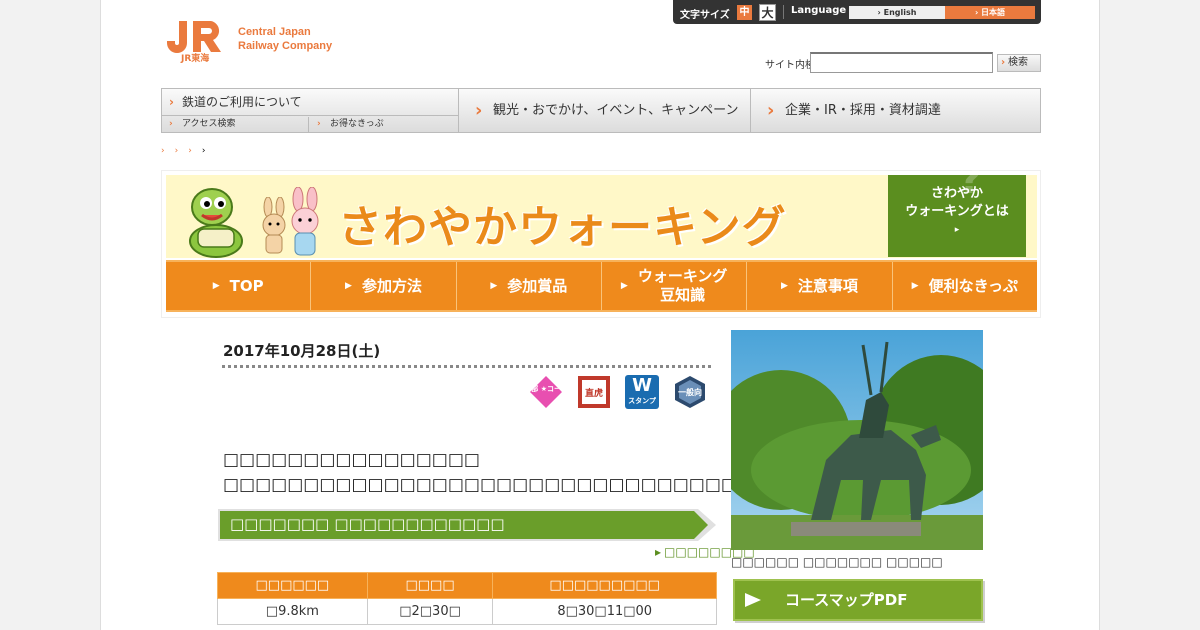  What do you see at coordinates (537, 285) in the screenshot?
I see `subnav-label: 参加賞品` at bounding box center [537, 285].